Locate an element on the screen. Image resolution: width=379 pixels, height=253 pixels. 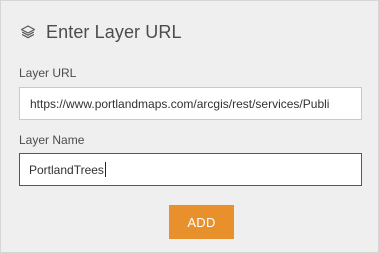
layer-name-value: PortlandTrees is located at coordinates (66, 169).